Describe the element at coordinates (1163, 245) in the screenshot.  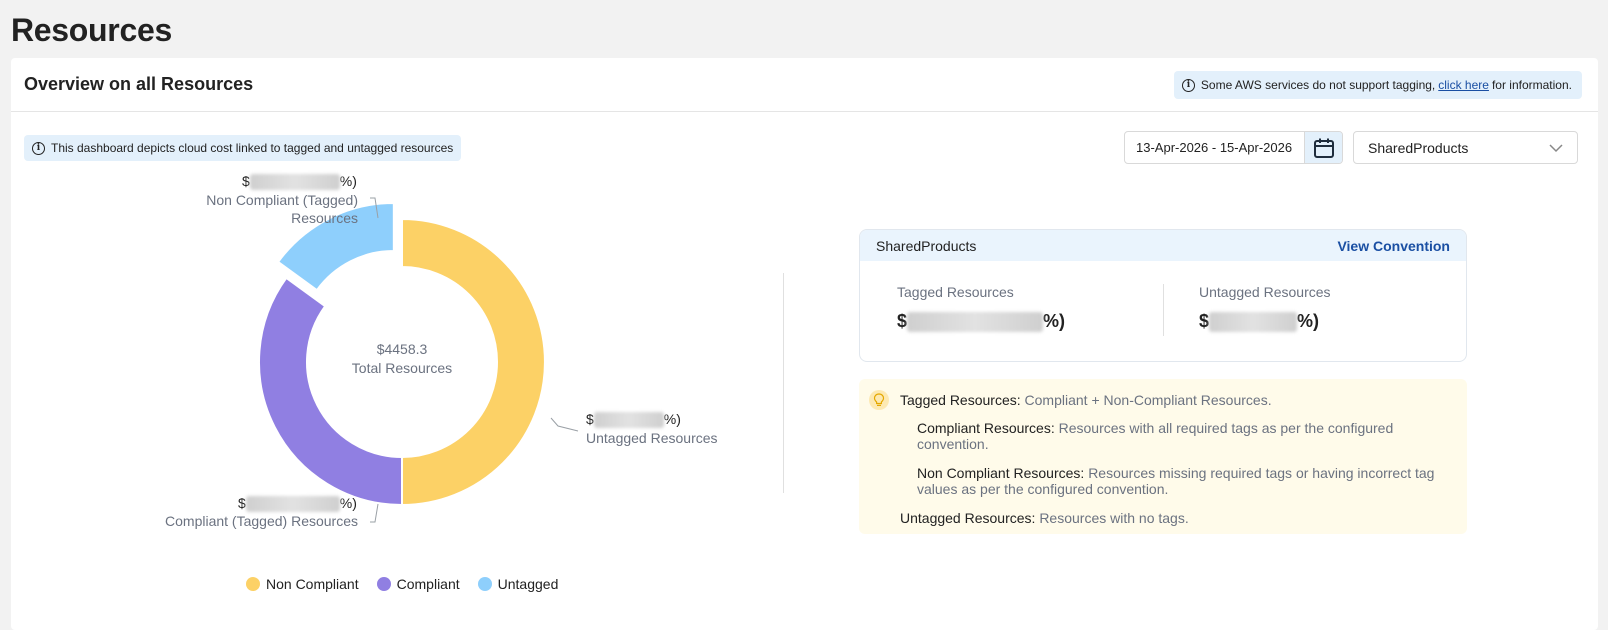
I see `summary-header: SharedProducts View Convention` at that location.